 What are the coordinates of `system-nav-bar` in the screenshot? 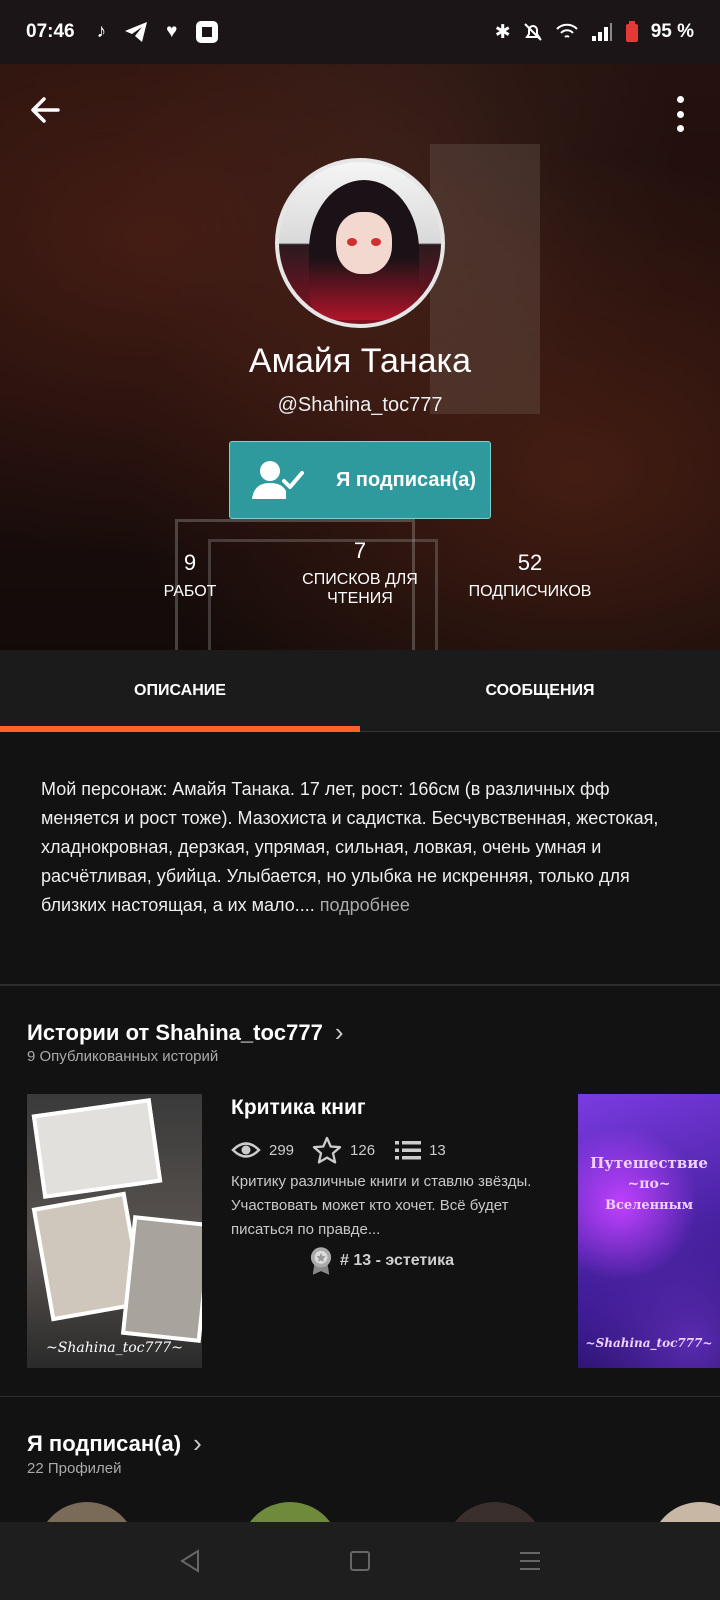 It's located at (360, 1561).